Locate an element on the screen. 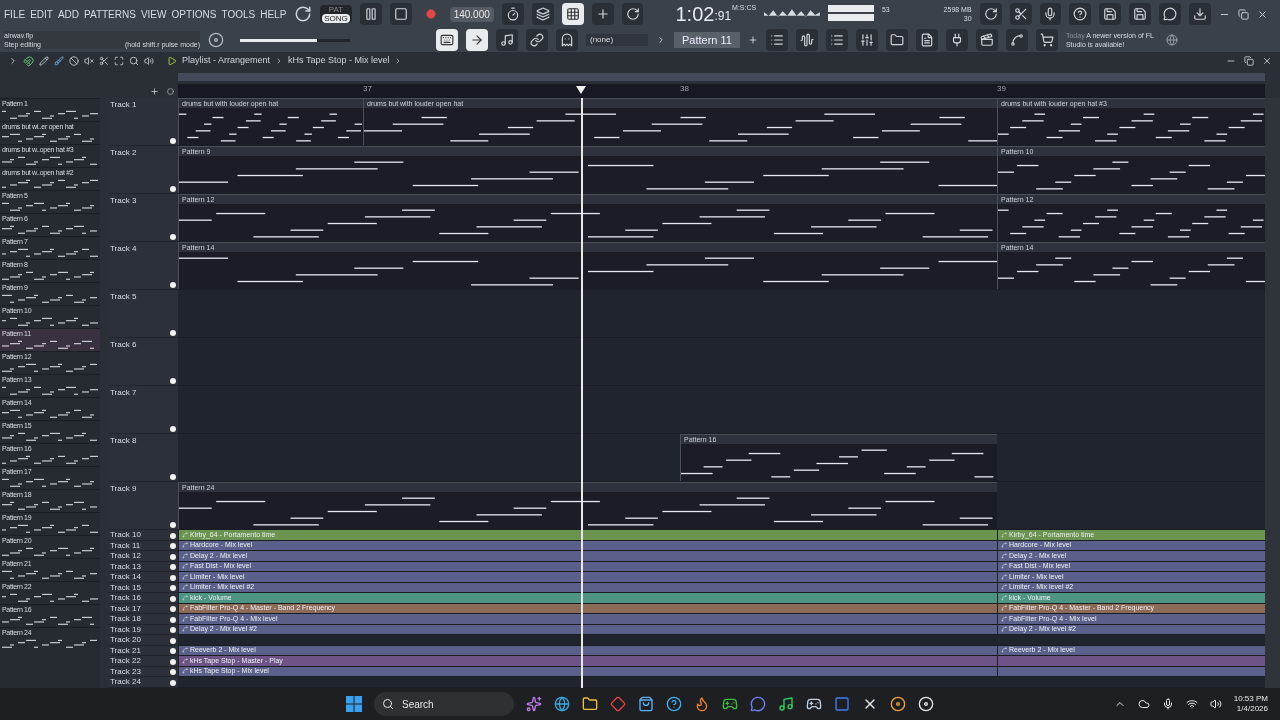 The height and width of the screenshot is (720, 1280). master-volume-fill is located at coordinates (278, 40).